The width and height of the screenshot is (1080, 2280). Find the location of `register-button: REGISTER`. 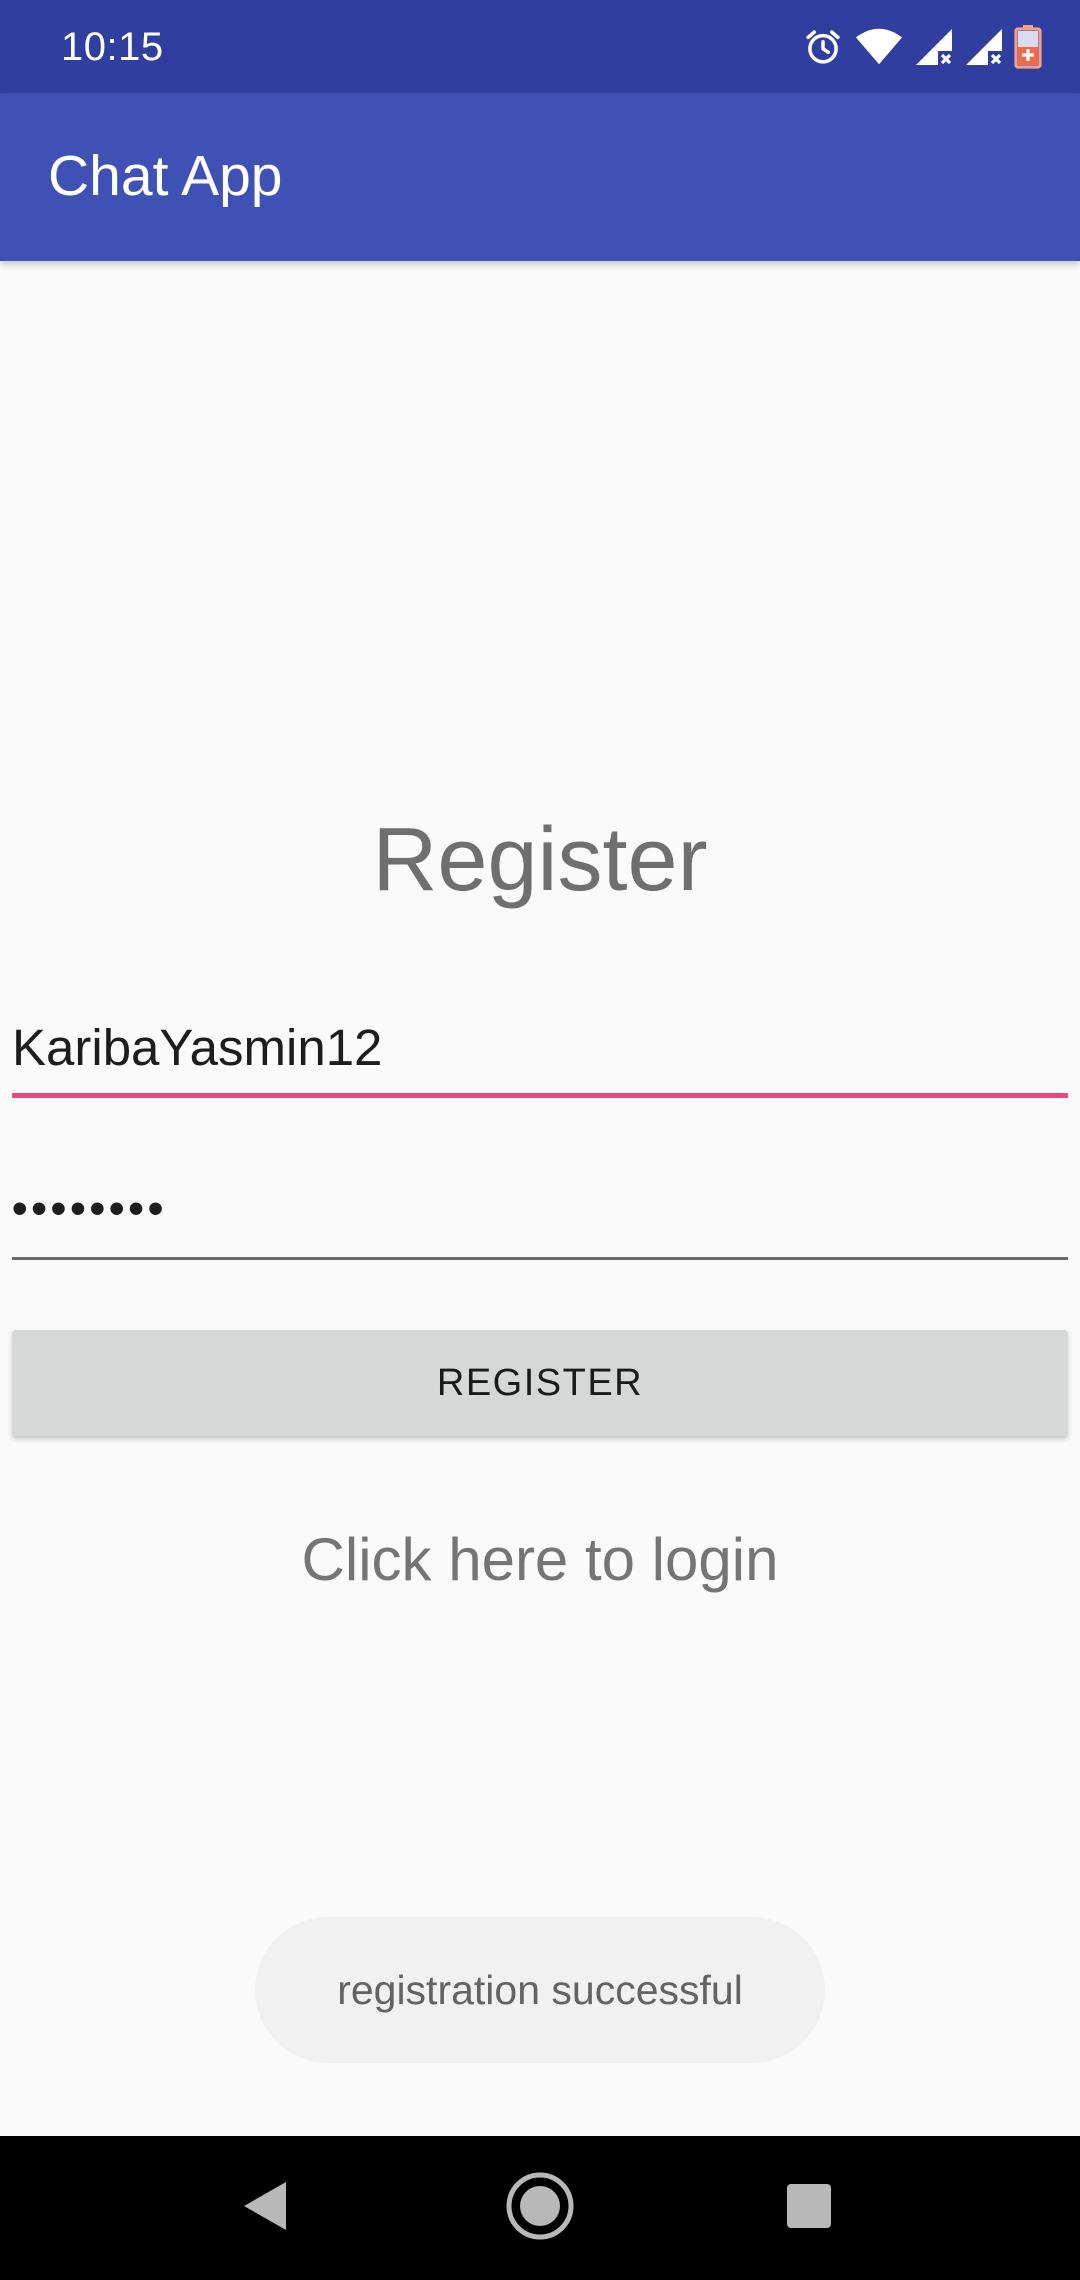

register-button: REGISTER is located at coordinates (540, 1383).